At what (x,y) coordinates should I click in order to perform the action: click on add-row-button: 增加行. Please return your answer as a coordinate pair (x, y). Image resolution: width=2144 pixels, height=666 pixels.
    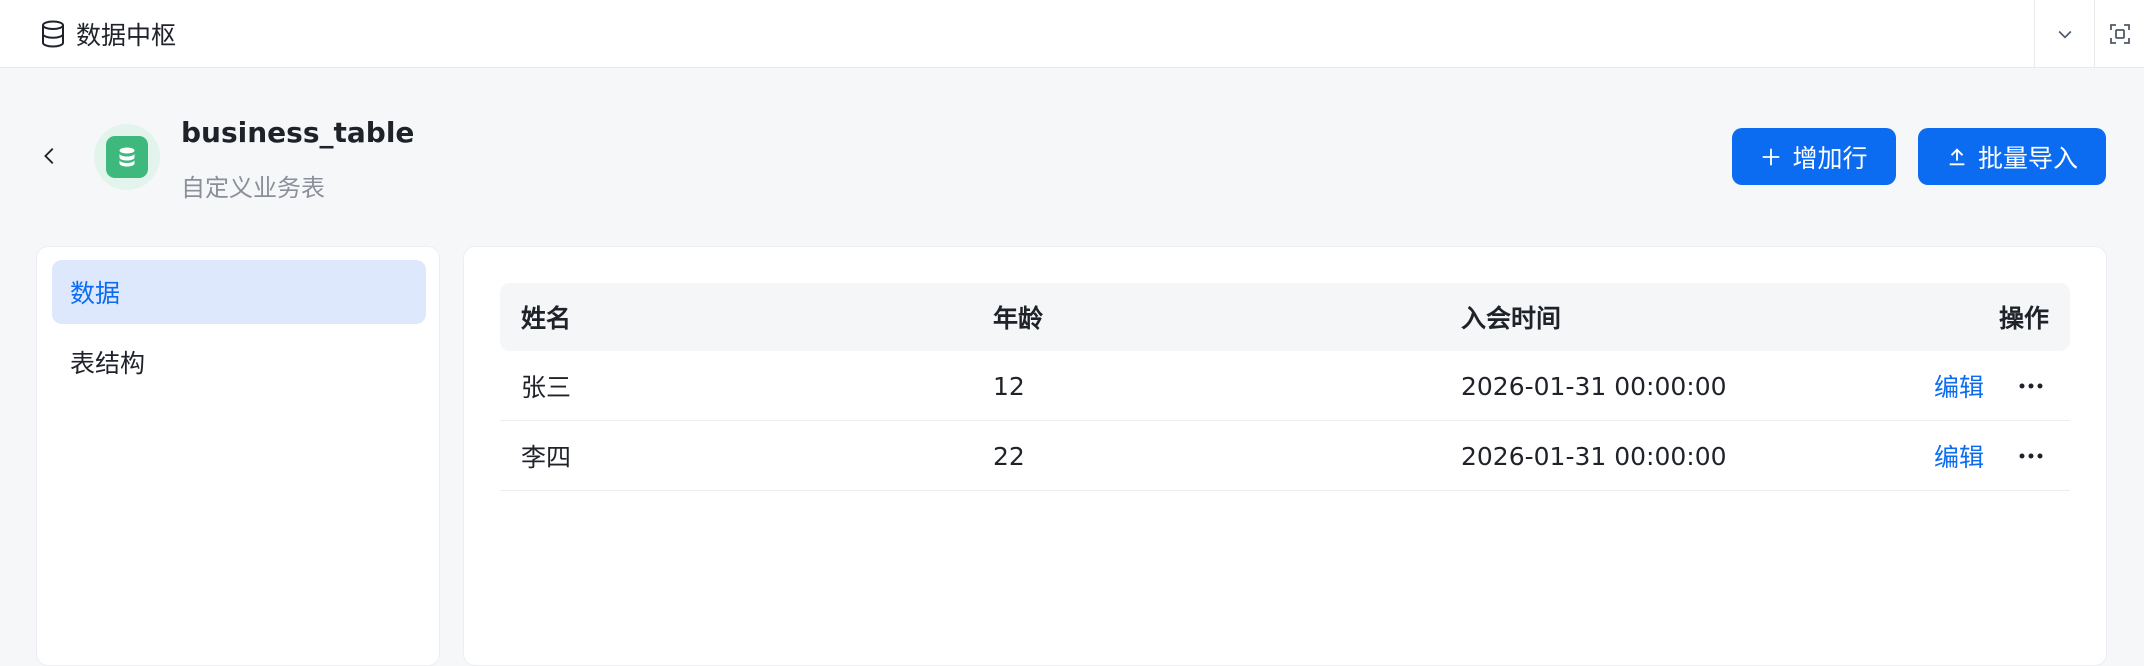
    Looking at the image, I should click on (1814, 156).